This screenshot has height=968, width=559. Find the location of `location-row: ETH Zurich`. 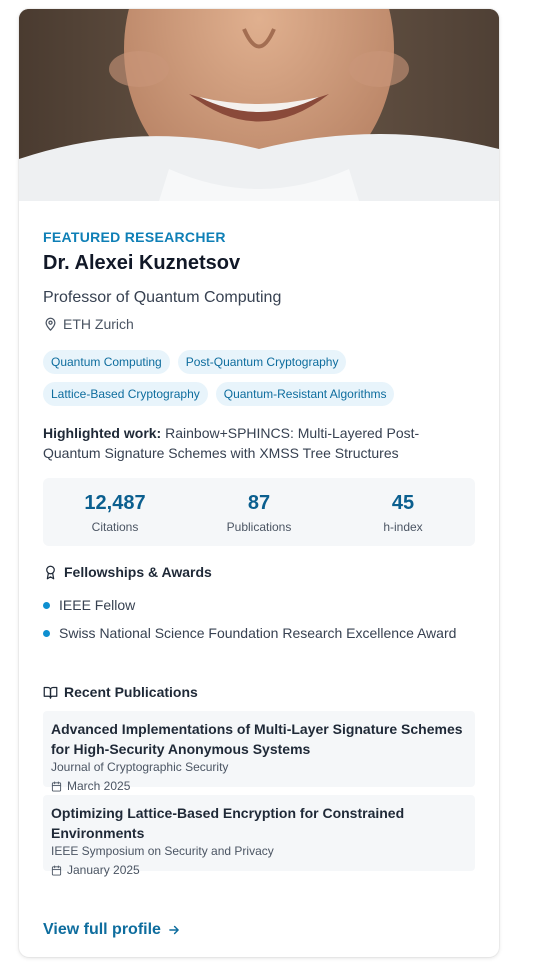

location-row: ETH Zurich is located at coordinates (88, 324).